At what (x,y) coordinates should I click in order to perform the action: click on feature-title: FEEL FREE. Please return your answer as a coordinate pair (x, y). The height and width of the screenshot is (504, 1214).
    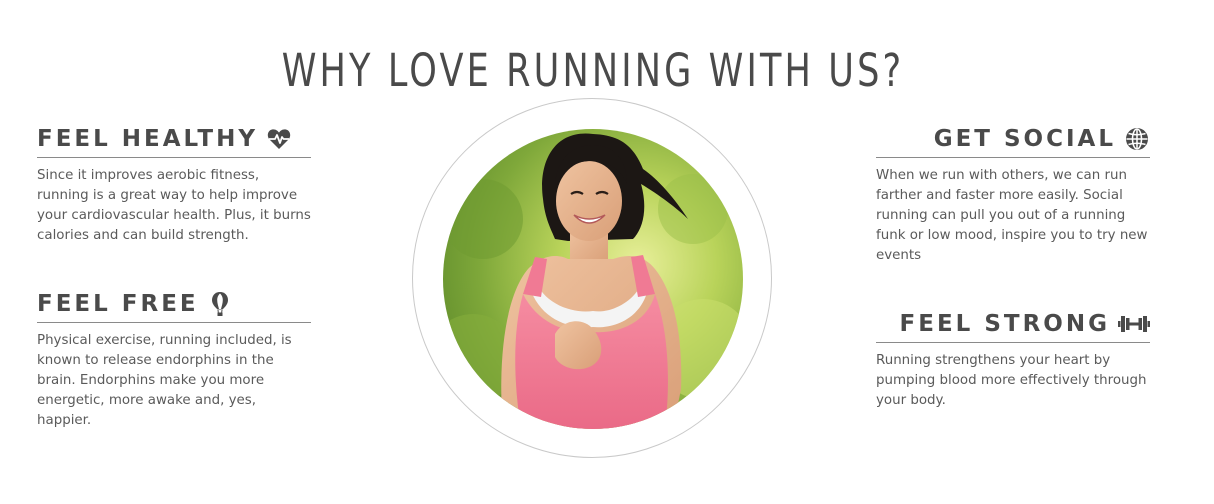
    Looking at the image, I should click on (118, 304).